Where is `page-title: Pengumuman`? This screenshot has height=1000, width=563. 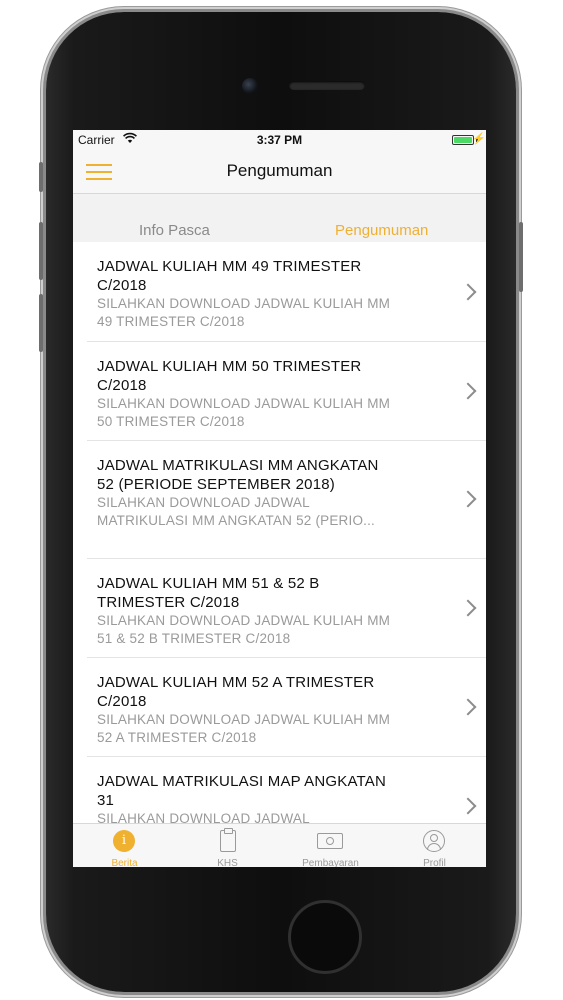 page-title: Pengumuman is located at coordinates (279, 170).